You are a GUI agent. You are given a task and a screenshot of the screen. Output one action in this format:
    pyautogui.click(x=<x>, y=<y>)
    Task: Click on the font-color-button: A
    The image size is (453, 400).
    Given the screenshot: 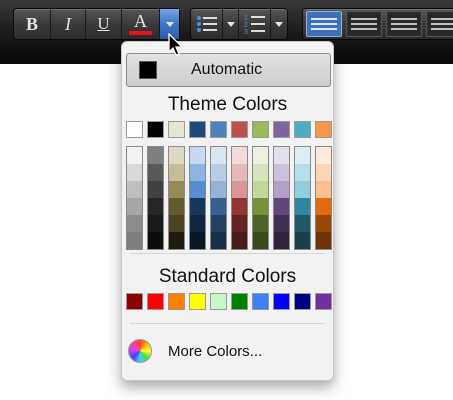 What is the action you would take?
    pyautogui.click(x=141, y=24)
    